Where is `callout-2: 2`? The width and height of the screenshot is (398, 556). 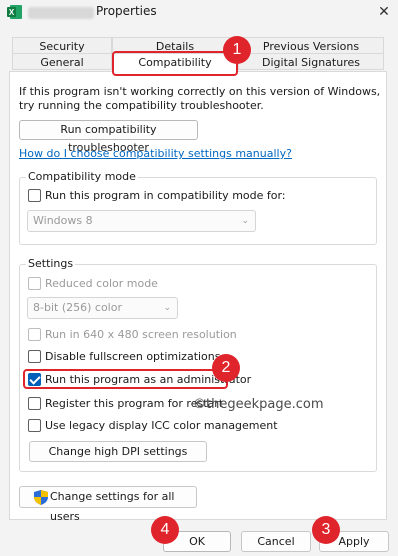
callout-2: 2 is located at coordinates (226, 368).